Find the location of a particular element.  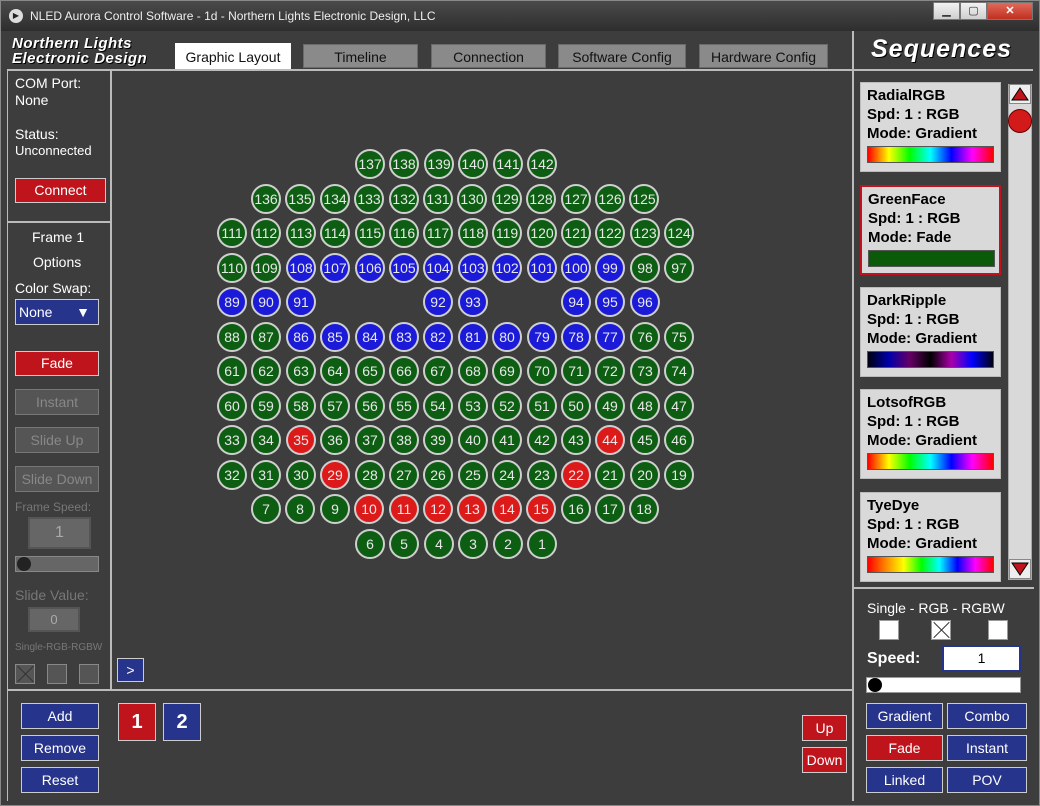

led-49: 49 is located at coordinates (610, 406).